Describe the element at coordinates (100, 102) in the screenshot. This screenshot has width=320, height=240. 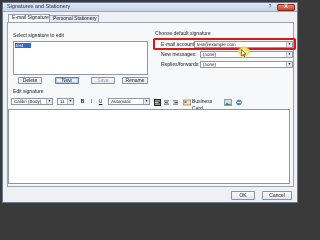
I see `underline-button: U` at that location.